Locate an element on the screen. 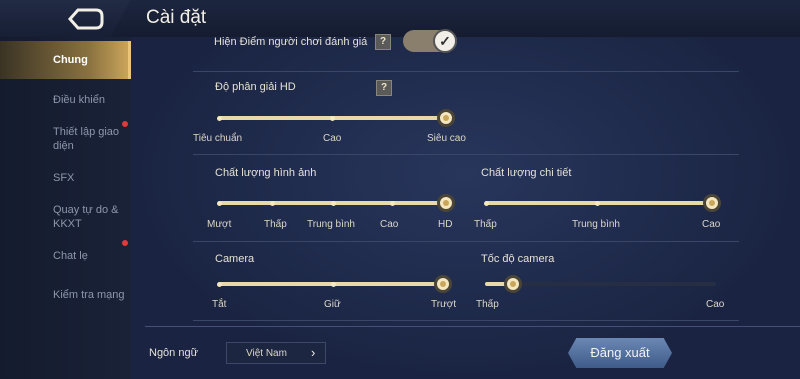 This screenshot has height=379, width=800. slider-option-label: Giữ is located at coordinates (332, 304).